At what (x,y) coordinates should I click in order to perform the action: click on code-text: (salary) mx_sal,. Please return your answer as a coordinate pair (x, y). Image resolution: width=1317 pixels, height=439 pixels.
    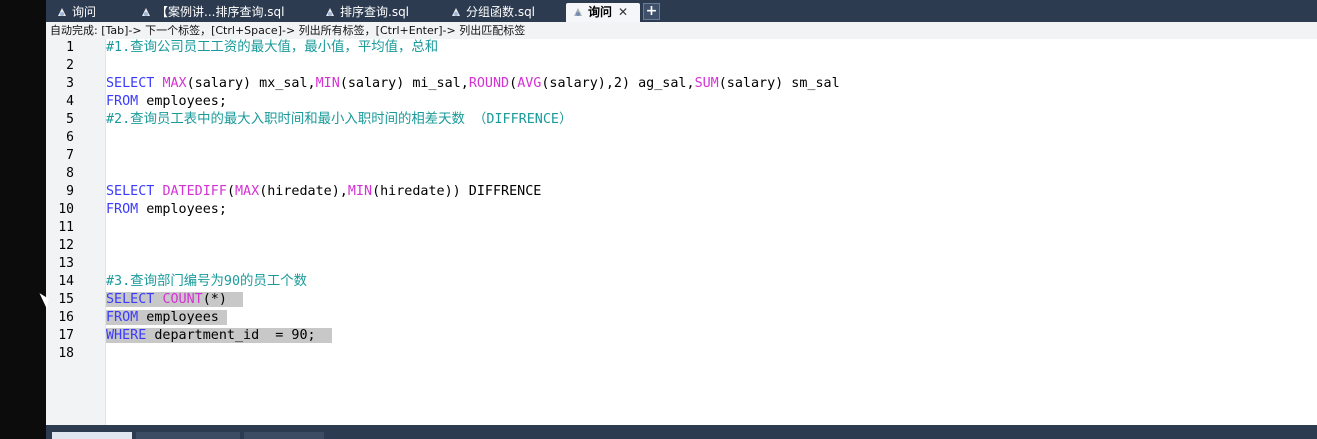
    Looking at the image, I should click on (251, 83).